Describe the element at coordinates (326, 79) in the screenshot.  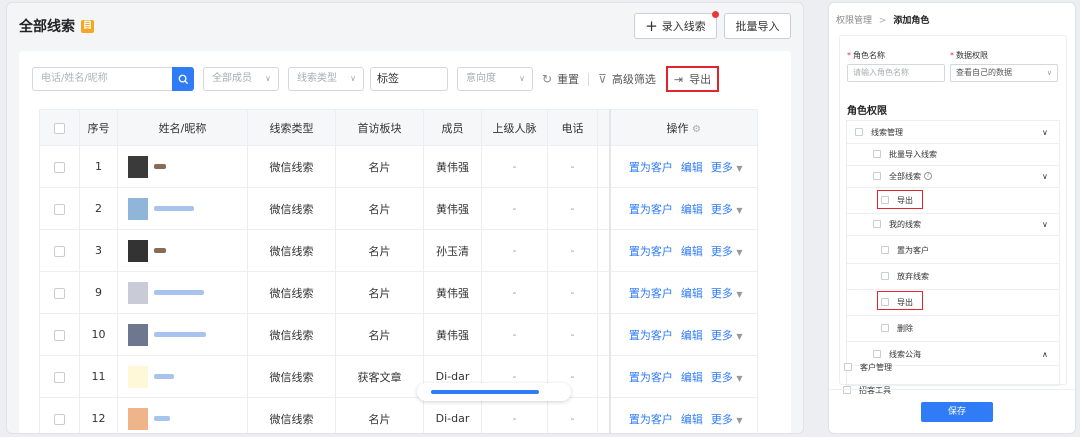
I see `clue-type-select: 线索类型 ∨` at that location.